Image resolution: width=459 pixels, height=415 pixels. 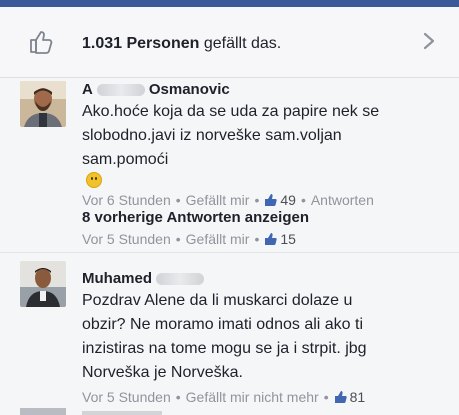 I want to click on unlike-comment-button: Gefällt mir nicht mehr, so click(x=252, y=397).